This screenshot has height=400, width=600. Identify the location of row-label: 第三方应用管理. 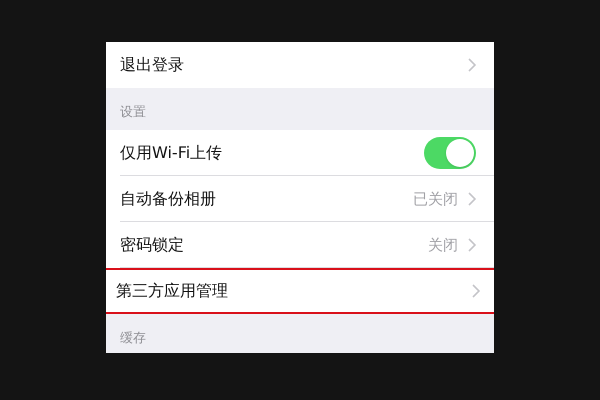
(172, 291).